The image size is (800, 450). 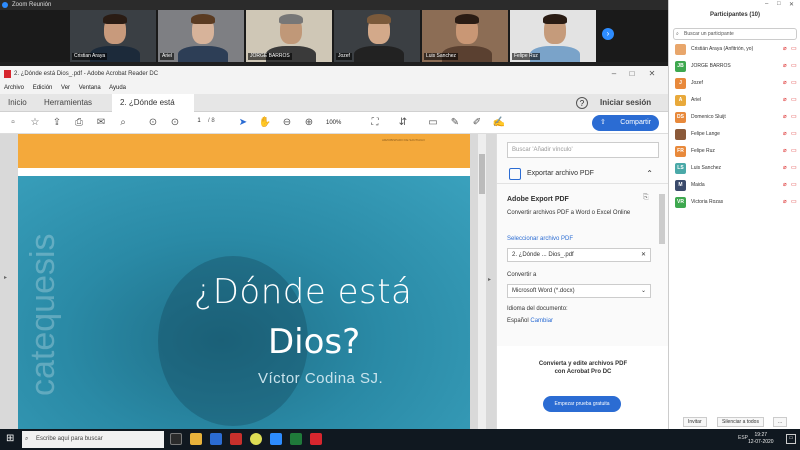 I want to click on minimize-panel-icon: –, so click(x=766, y=4).